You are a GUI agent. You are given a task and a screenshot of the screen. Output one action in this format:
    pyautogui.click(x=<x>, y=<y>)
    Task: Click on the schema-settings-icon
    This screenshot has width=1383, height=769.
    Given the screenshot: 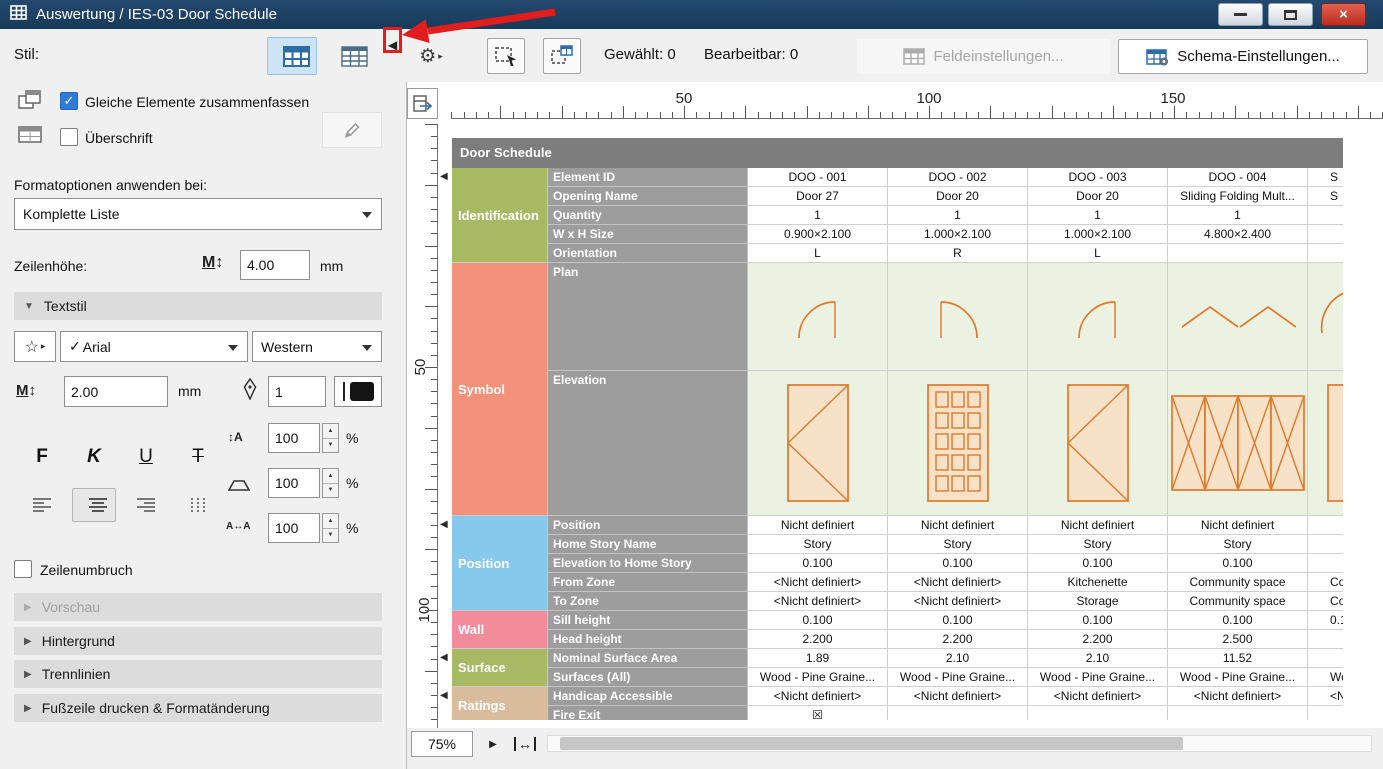 What is the action you would take?
    pyautogui.click(x=1157, y=56)
    